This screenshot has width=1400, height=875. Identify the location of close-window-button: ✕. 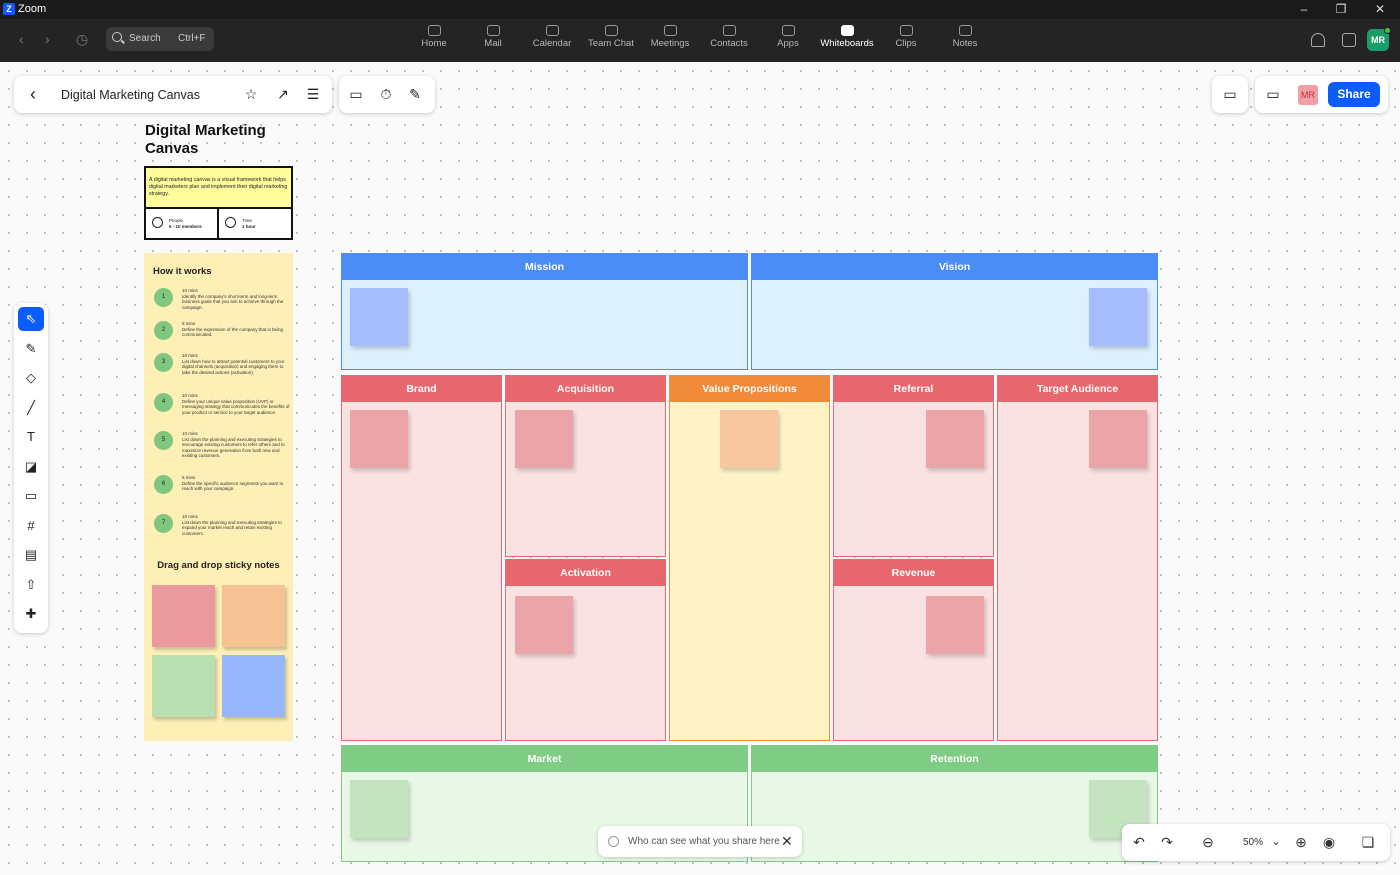
(1380, 9).